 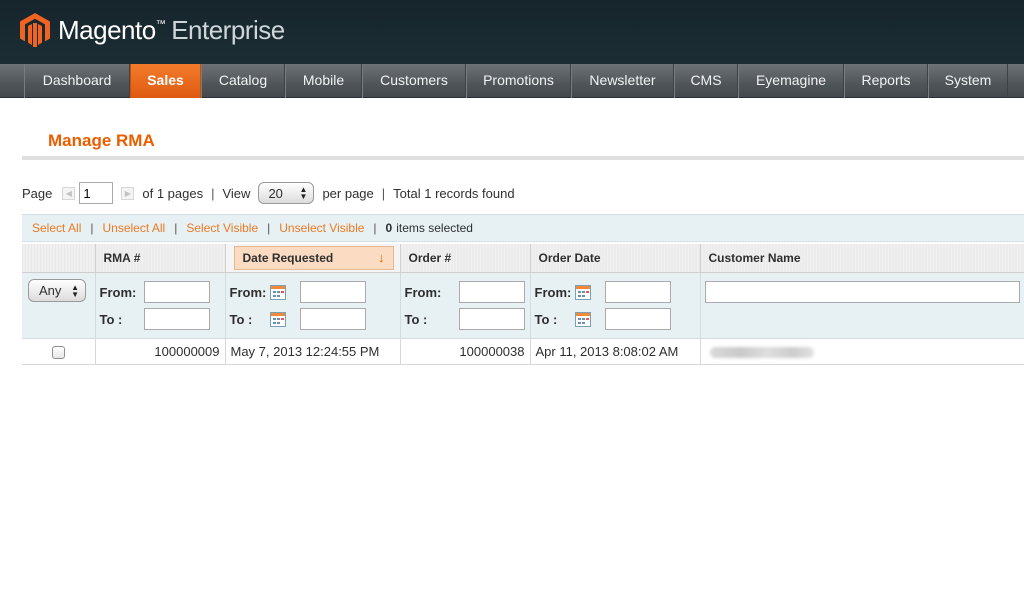 What do you see at coordinates (454, 193) in the screenshot?
I see `pager-total: Total 1 records found` at bounding box center [454, 193].